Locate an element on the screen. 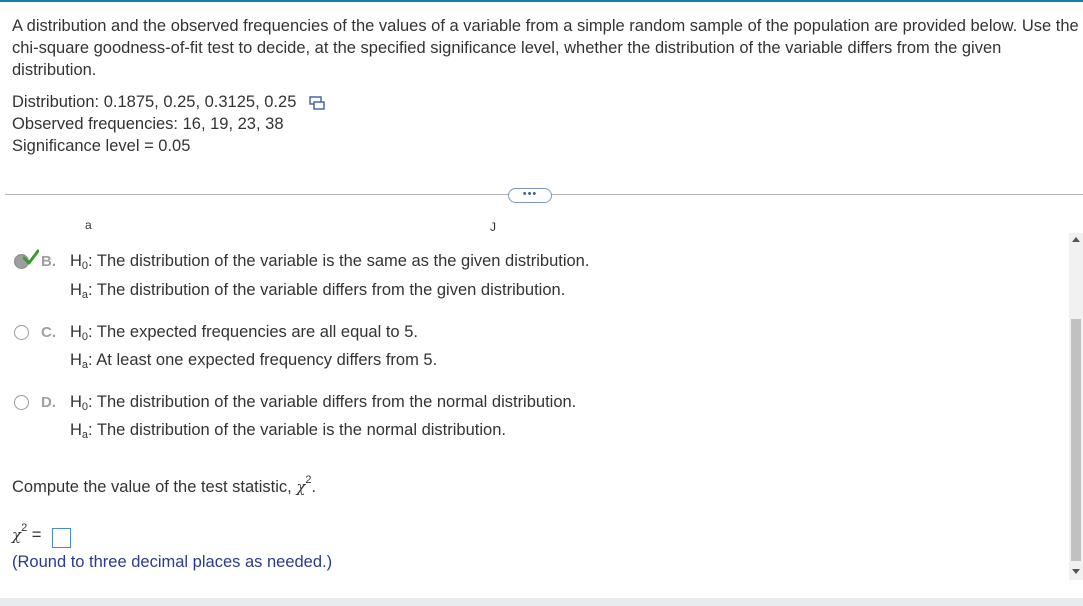  distribution-row: Distribution: 0.1875, 0.25, 0.3125, 0.25 is located at coordinates (168, 102).